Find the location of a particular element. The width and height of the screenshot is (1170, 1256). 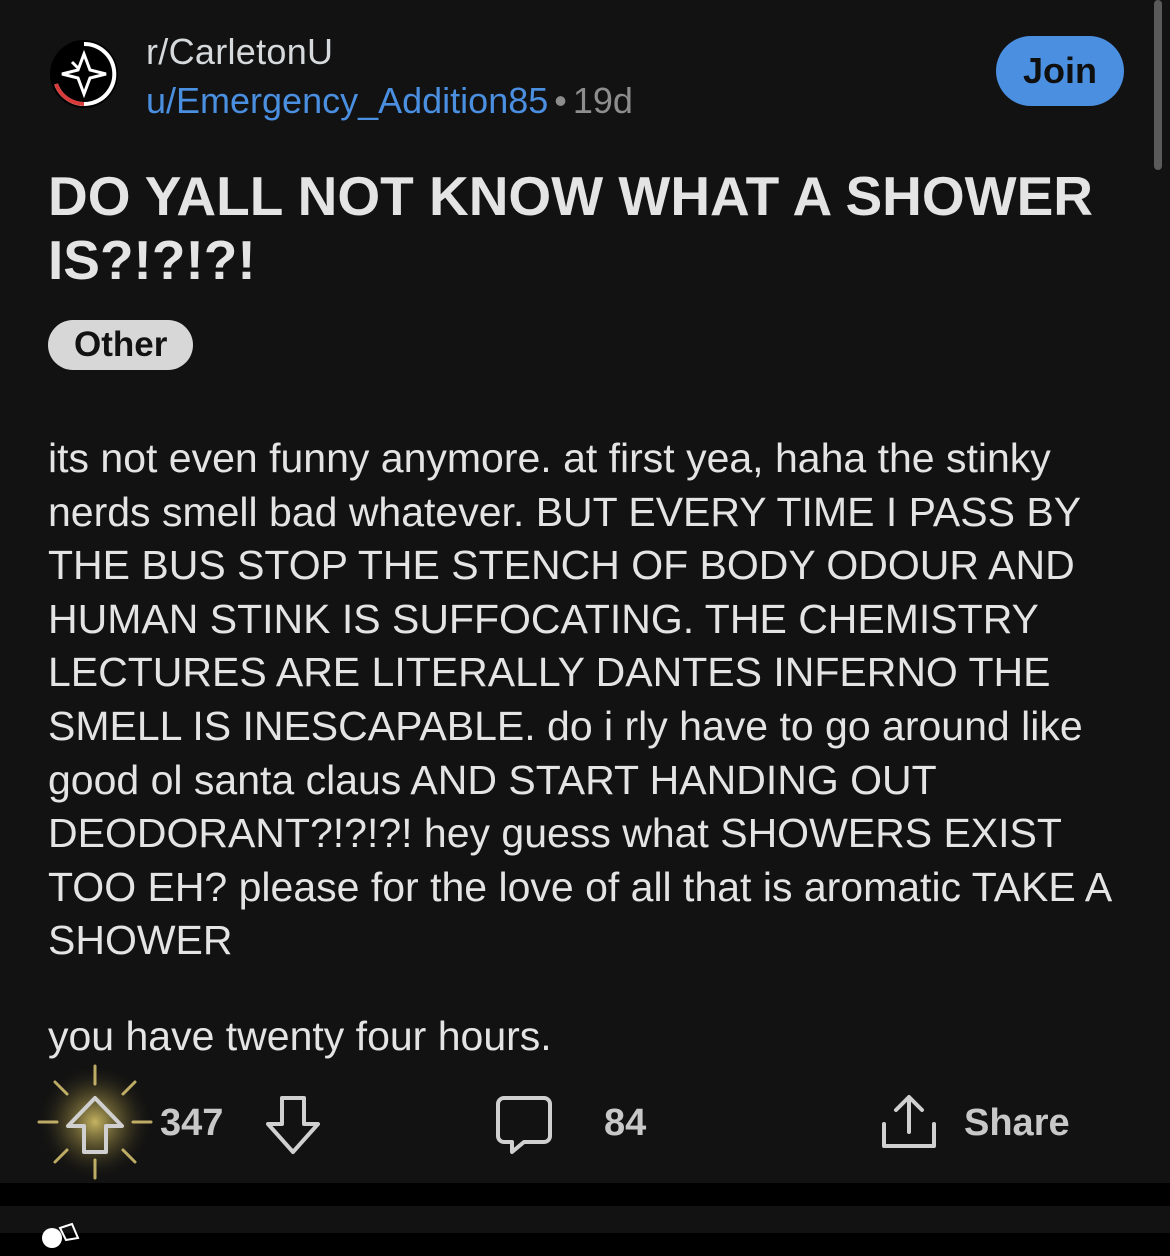

join-button: Join is located at coordinates (1060, 71).